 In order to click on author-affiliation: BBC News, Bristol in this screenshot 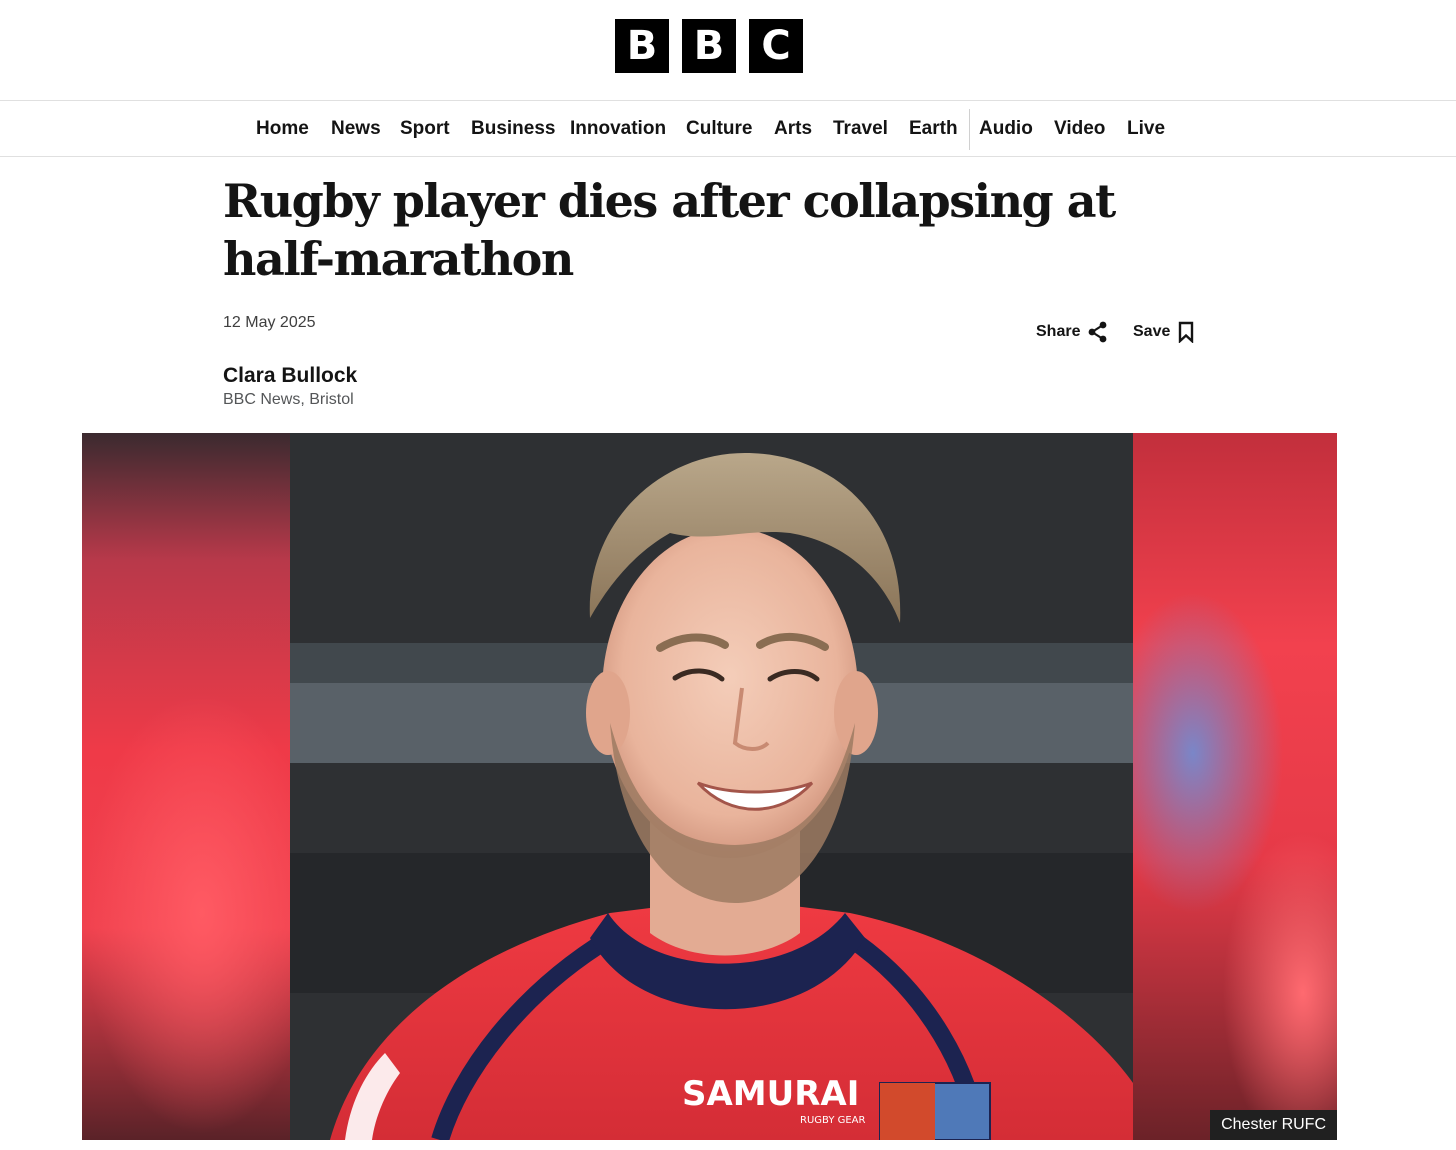, I will do `click(288, 399)`.